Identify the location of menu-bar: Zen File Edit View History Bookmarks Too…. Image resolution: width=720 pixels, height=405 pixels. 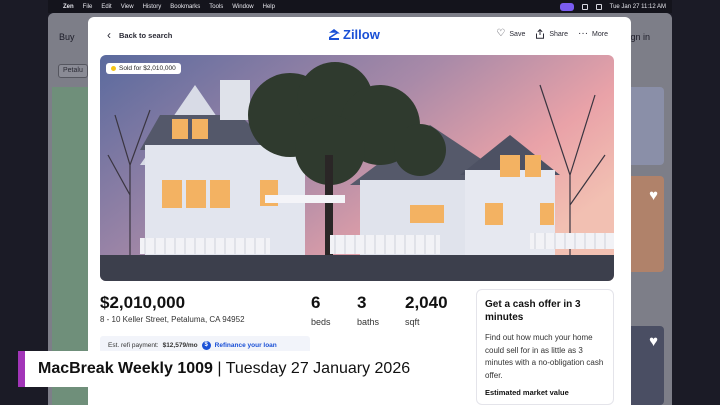
(360, 6).